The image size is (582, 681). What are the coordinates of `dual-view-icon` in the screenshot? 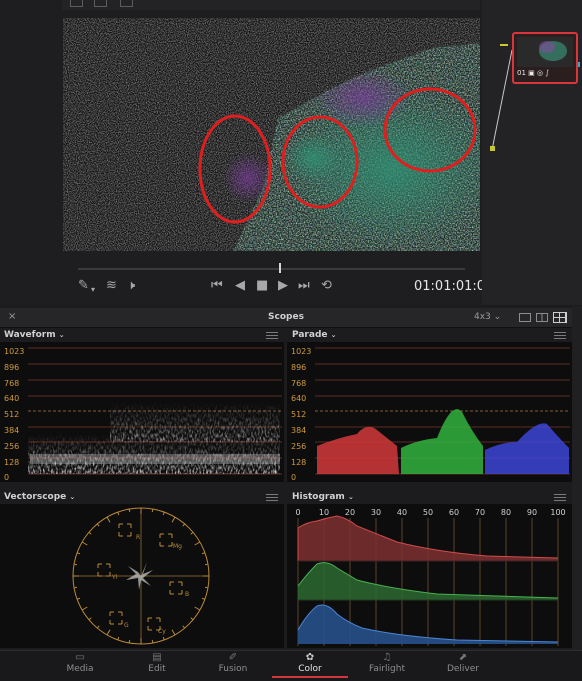 It's located at (542, 317).